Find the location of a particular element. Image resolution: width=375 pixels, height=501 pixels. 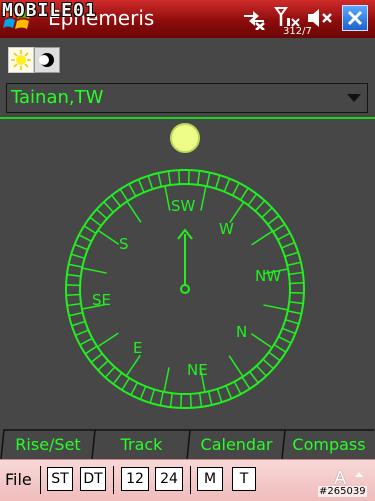

tab-track: Track is located at coordinates (141, 444).